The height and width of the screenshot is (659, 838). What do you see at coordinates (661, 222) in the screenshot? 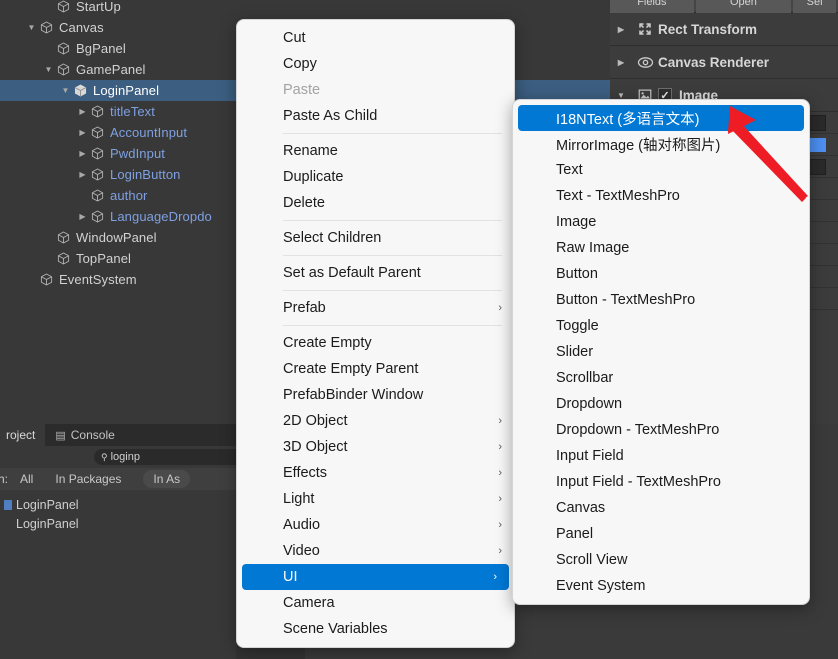
I see `submenu-item: Image` at bounding box center [661, 222].